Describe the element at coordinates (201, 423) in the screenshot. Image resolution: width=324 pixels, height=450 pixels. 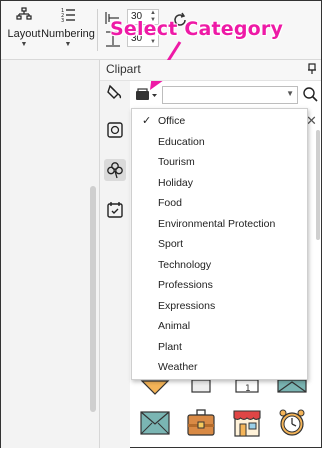
I see `briefcase-icon` at that location.